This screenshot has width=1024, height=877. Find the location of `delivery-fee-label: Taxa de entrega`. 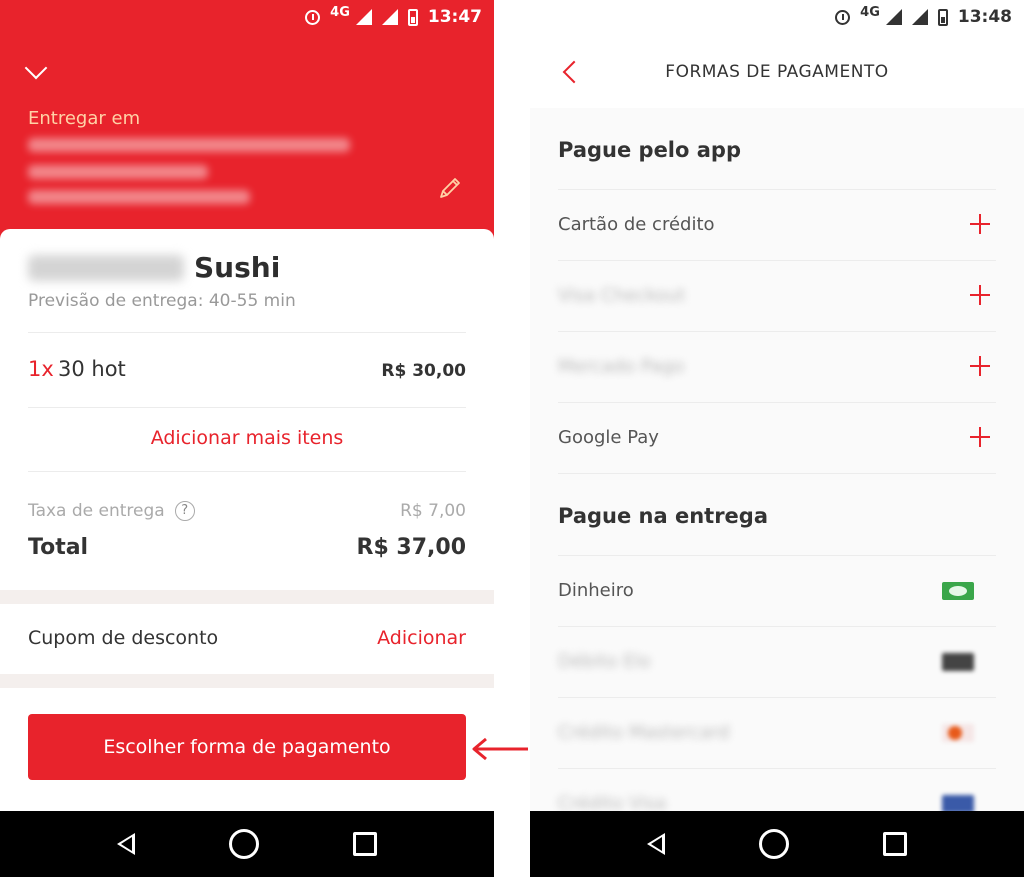

delivery-fee-label: Taxa de entrega is located at coordinates (96, 511).